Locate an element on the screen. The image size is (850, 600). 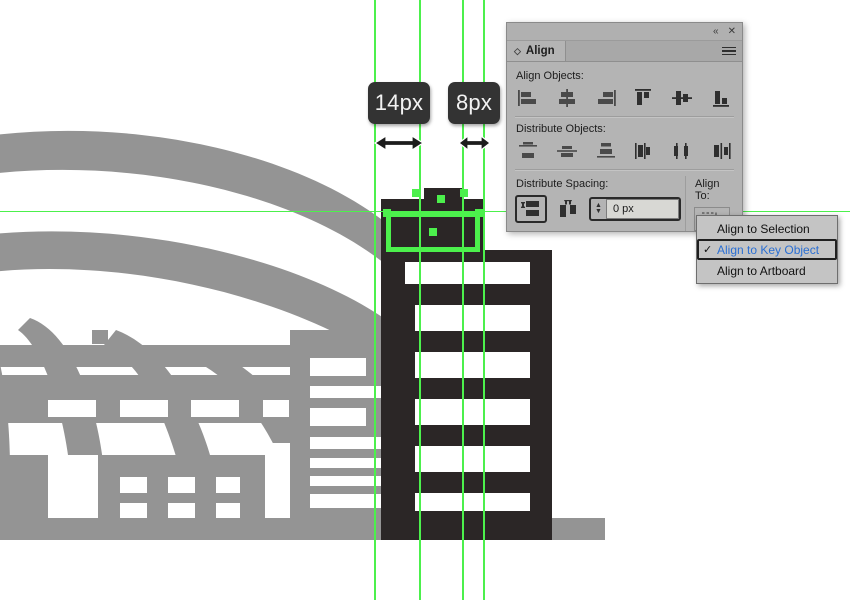
double-arrow-icon: ◇ is located at coordinates (517, 50).